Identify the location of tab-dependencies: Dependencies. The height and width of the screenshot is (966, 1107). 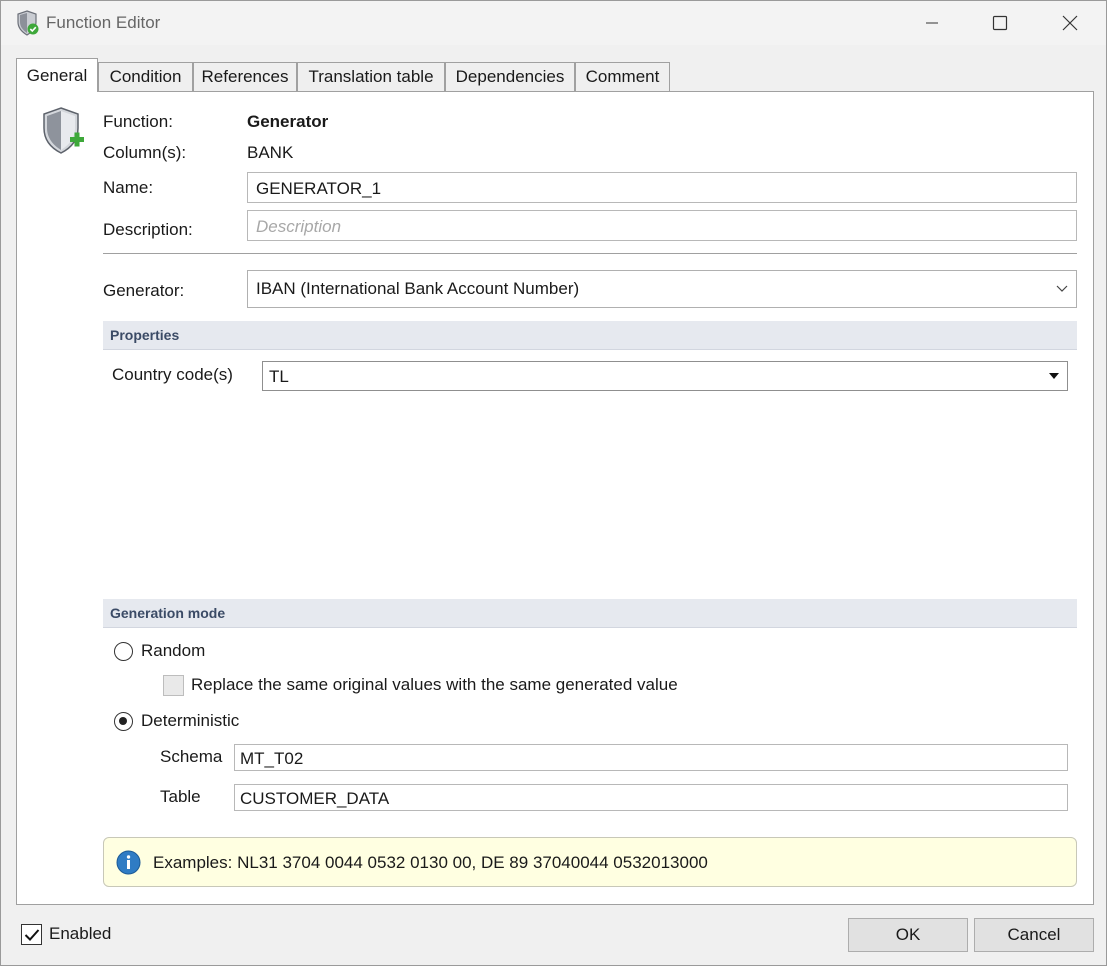
(510, 76).